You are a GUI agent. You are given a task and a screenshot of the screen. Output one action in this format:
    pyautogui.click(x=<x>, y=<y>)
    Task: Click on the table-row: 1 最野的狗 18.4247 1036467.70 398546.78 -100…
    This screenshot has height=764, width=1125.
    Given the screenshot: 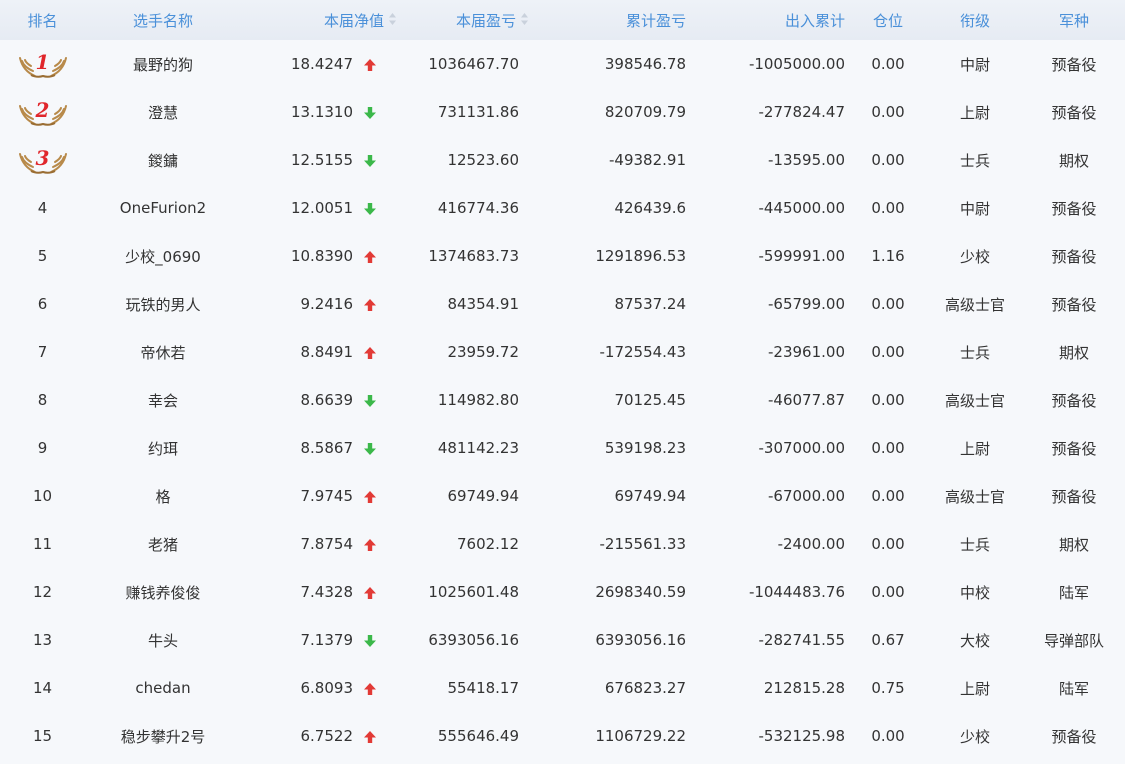 What is the action you would take?
    pyautogui.click(x=562, y=64)
    